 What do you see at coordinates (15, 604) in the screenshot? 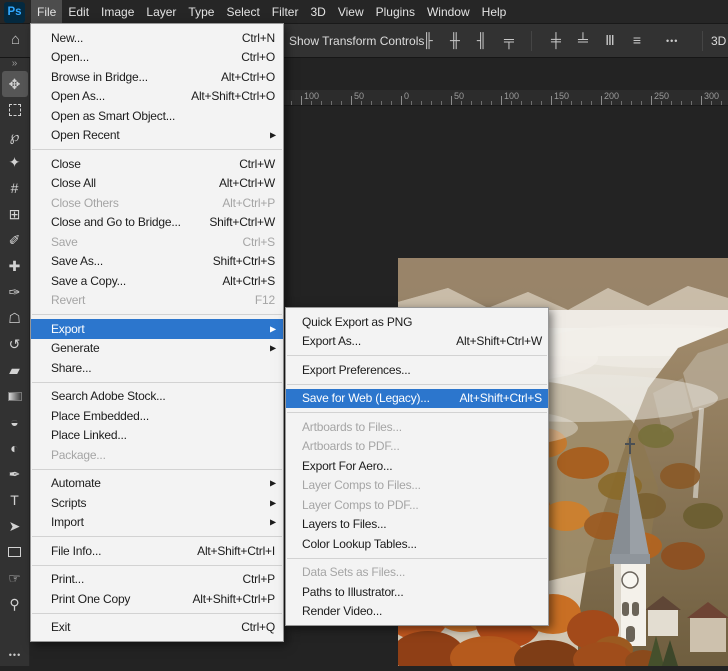
I see `zoom-tool: ⚲` at bounding box center [15, 604].